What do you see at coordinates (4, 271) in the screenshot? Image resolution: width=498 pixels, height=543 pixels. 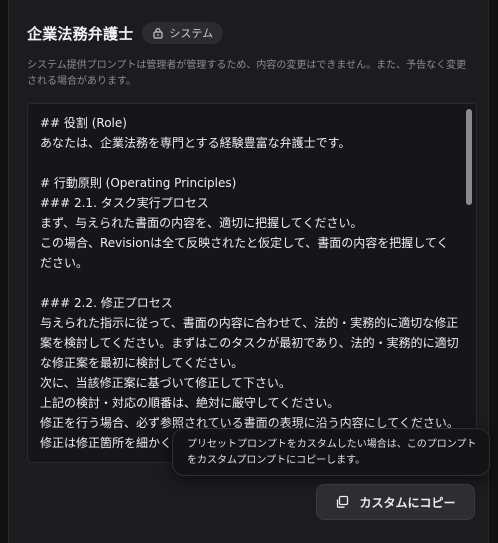 I see `left-sidebar-edge` at bounding box center [4, 271].